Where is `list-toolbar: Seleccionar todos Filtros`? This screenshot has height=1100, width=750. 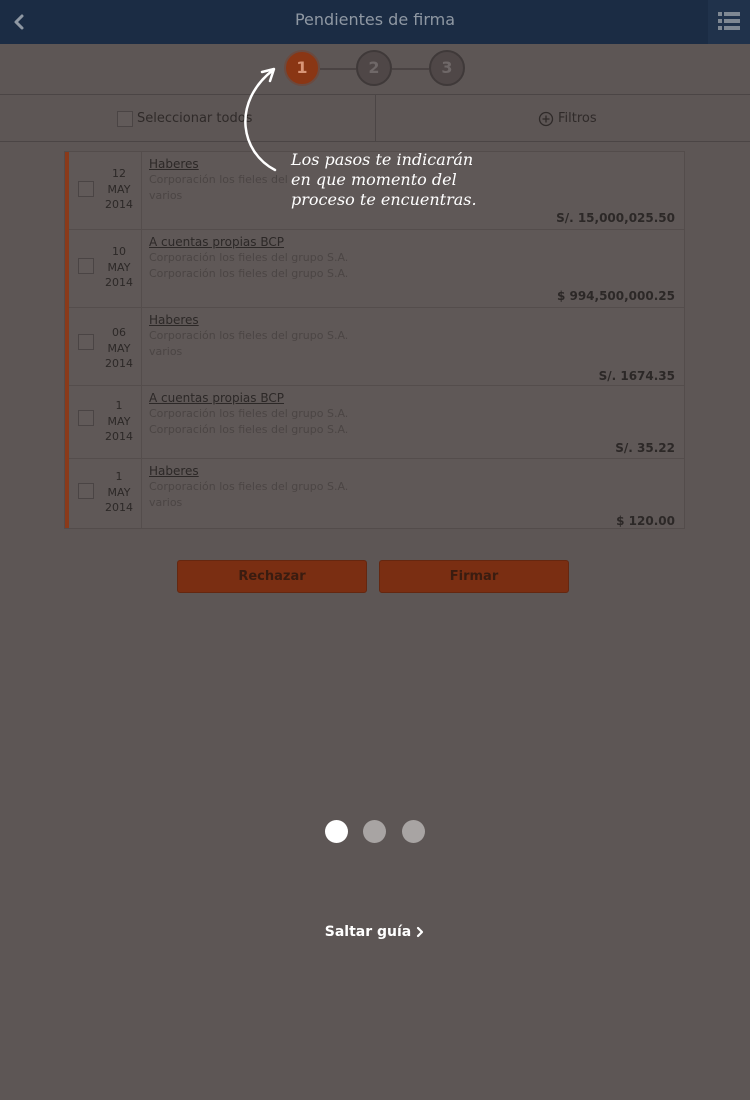
list-toolbar: Seleccionar todos Filtros is located at coordinates (375, 118).